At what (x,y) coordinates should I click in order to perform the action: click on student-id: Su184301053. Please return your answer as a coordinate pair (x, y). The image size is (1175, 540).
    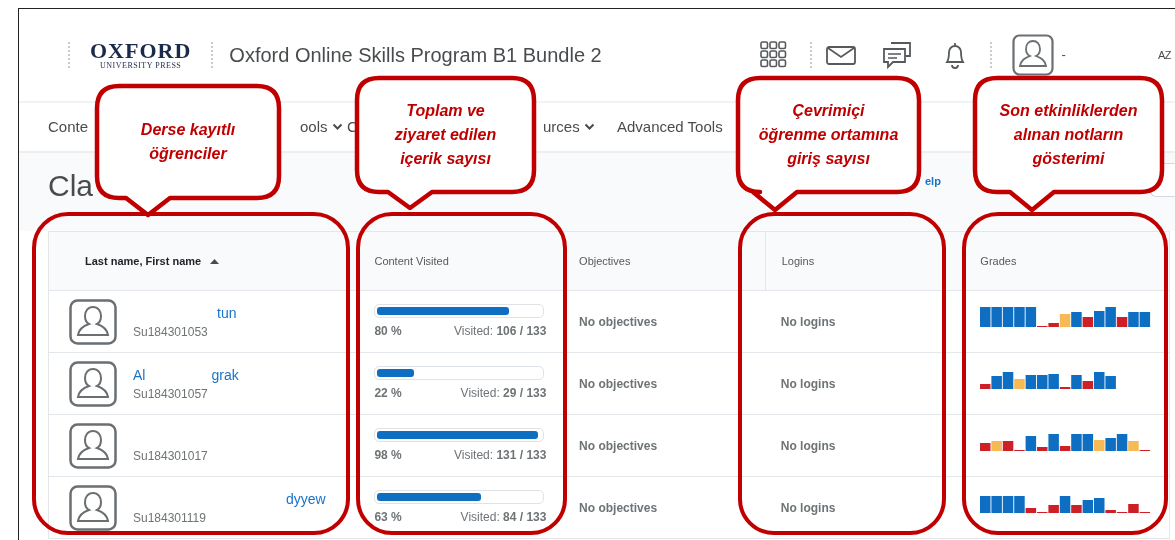
    Looking at the image, I should click on (171, 332).